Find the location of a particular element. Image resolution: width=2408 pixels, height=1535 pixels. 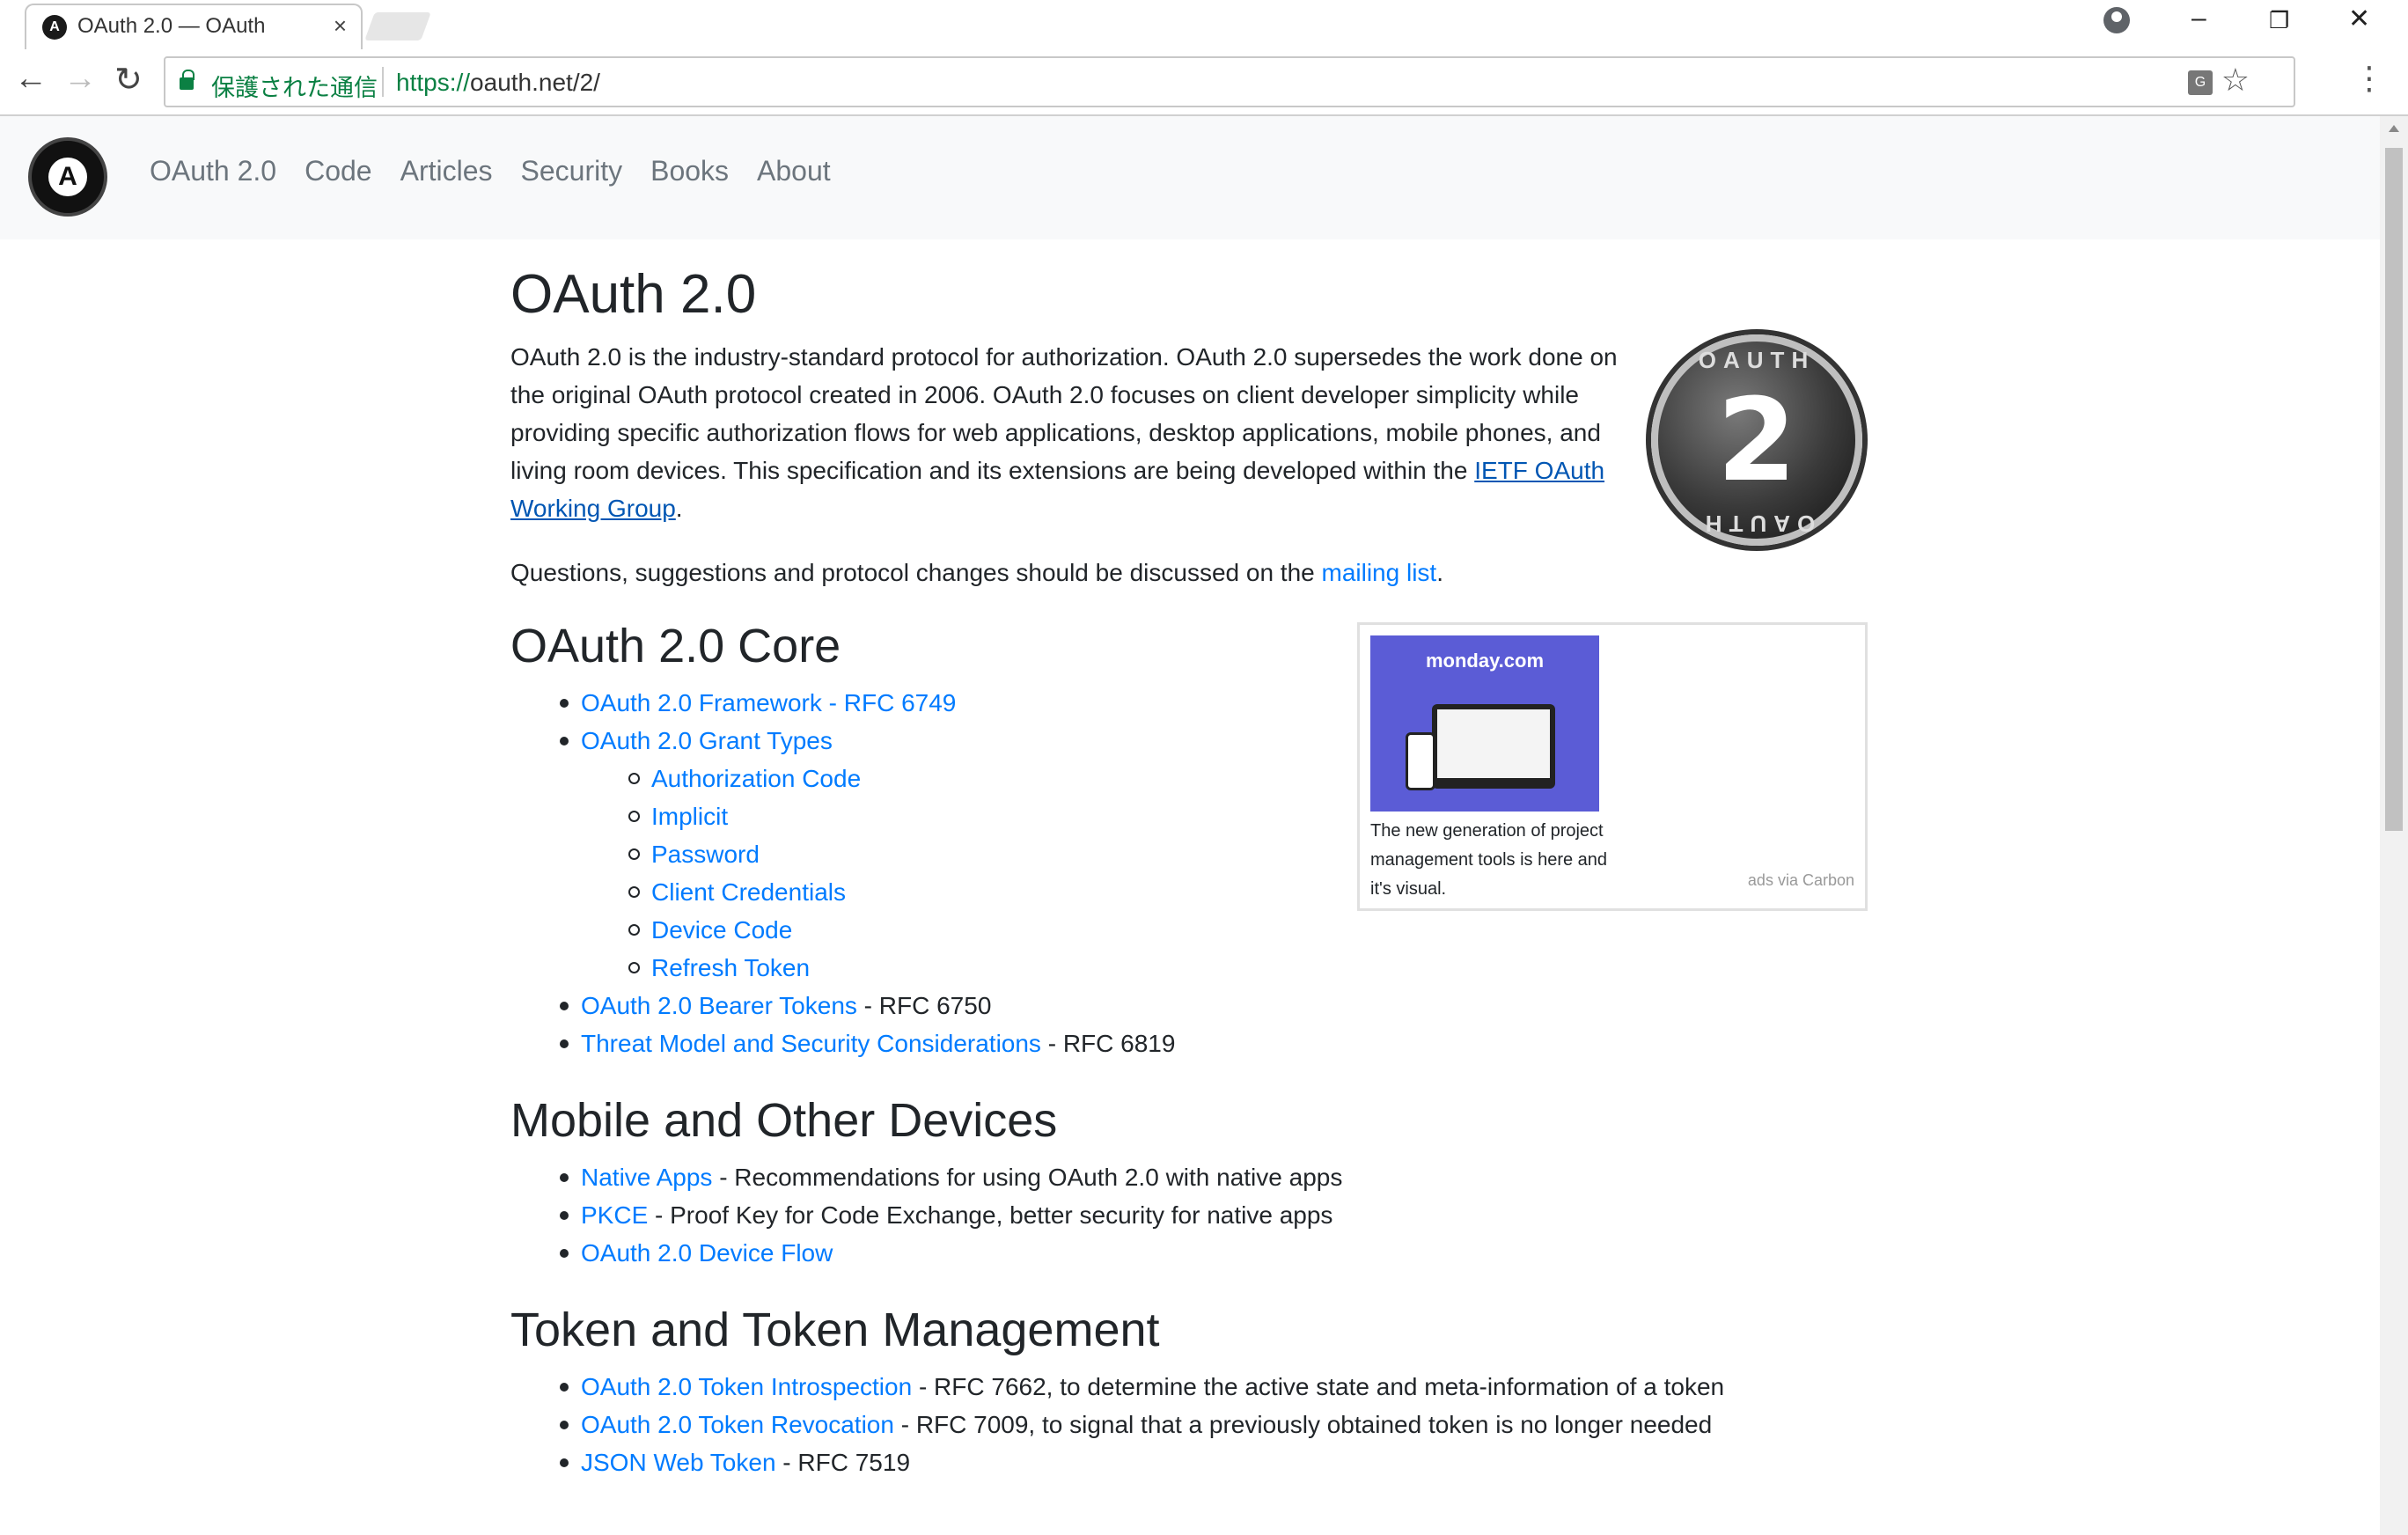

grant-types-link: OAuth 2.0 Grant Types is located at coordinates (707, 740).